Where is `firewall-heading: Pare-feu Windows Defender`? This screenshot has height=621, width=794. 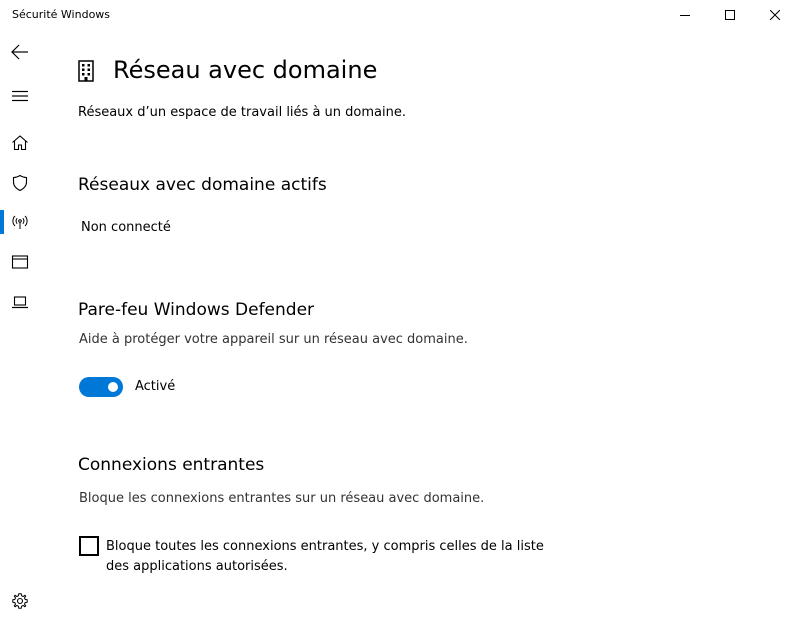
firewall-heading: Pare-feu Windows Defender is located at coordinates (196, 310).